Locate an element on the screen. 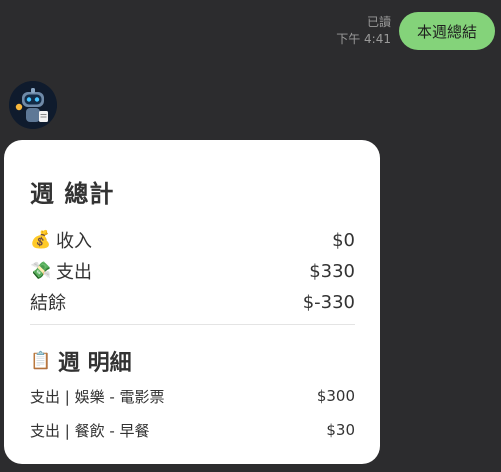 This screenshot has width=501, height=472. clipboard-icon: 📋 is located at coordinates (41, 361).